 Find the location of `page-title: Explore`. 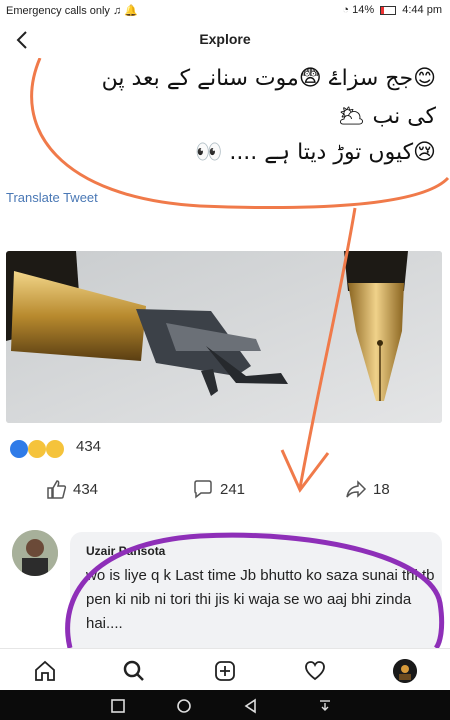

page-title: Explore is located at coordinates (225, 39).